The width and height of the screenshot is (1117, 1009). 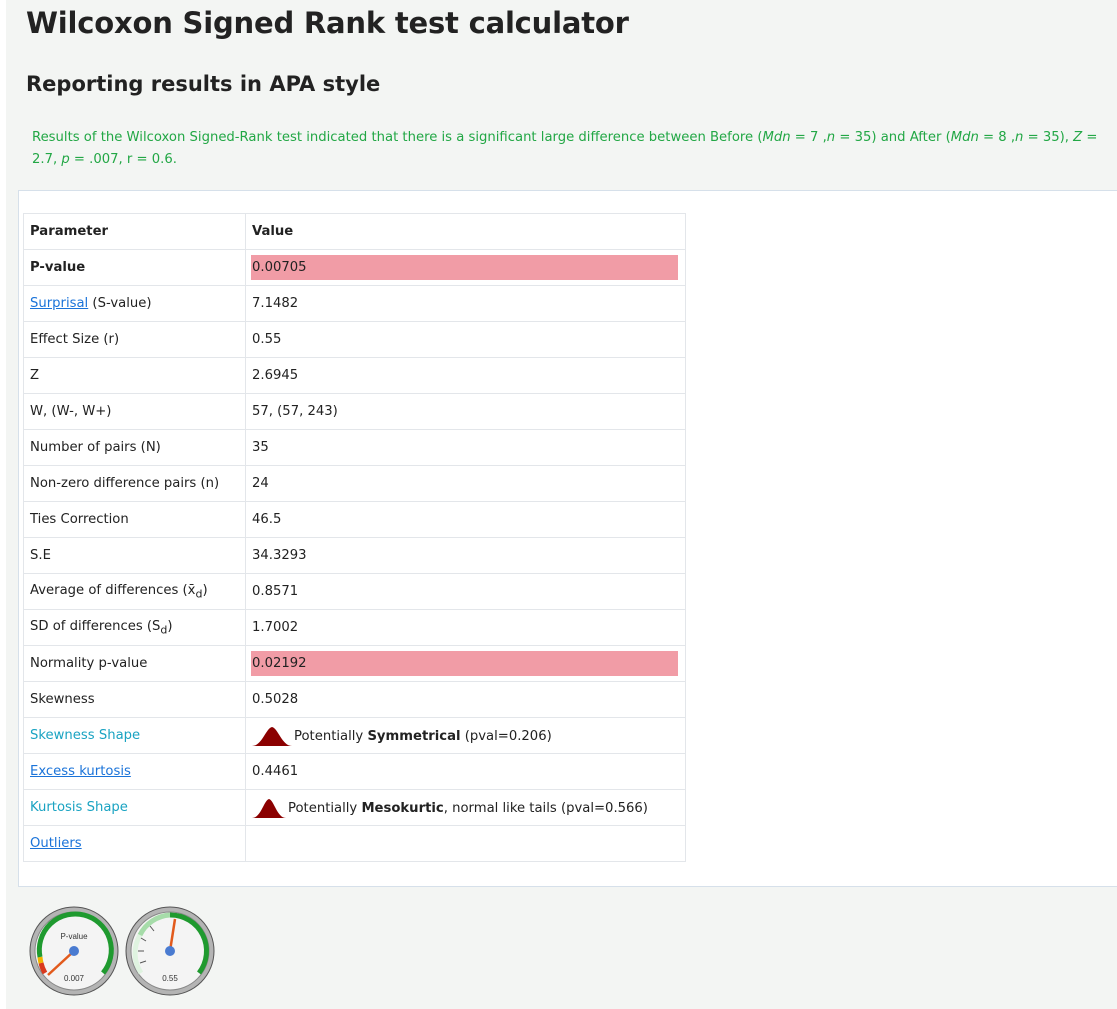 I want to click on skewshape-bold: Symmetrical, so click(x=414, y=736).